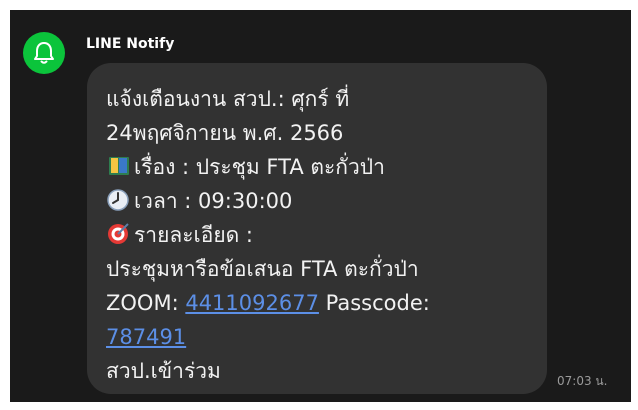 This screenshot has height=410, width=638. I want to click on bell-icon, so click(44, 53).